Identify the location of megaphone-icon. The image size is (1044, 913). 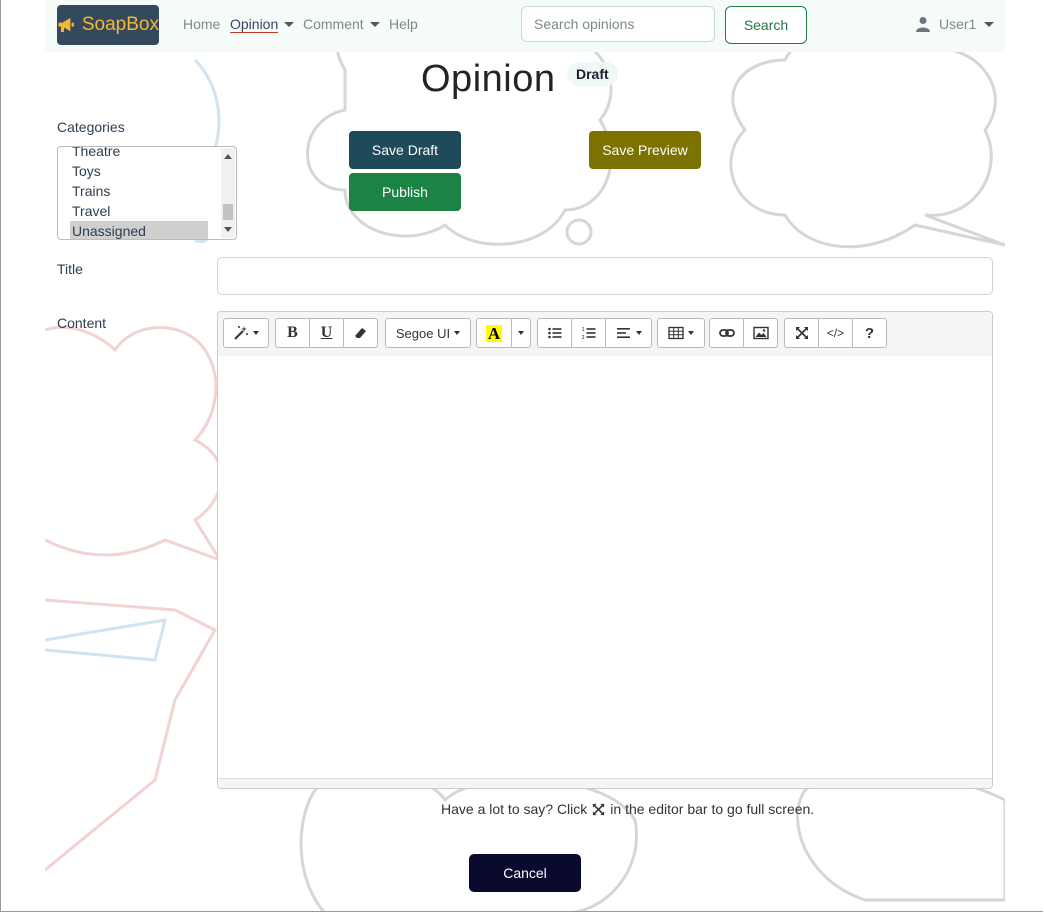
(66, 25).